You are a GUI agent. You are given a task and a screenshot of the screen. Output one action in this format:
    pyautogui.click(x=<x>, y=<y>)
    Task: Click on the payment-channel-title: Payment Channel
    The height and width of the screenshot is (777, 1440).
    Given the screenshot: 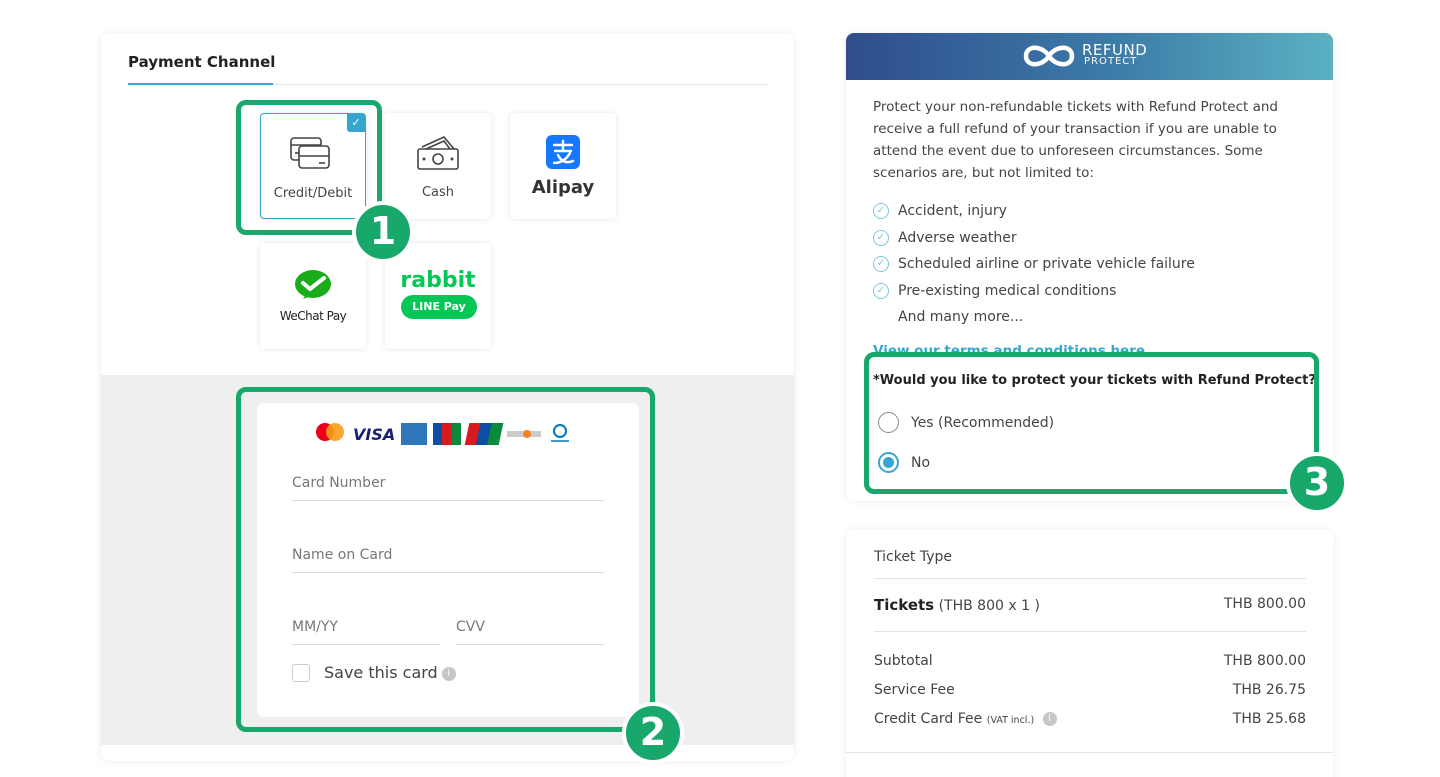 What is the action you would take?
    pyautogui.click(x=202, y=62)
    